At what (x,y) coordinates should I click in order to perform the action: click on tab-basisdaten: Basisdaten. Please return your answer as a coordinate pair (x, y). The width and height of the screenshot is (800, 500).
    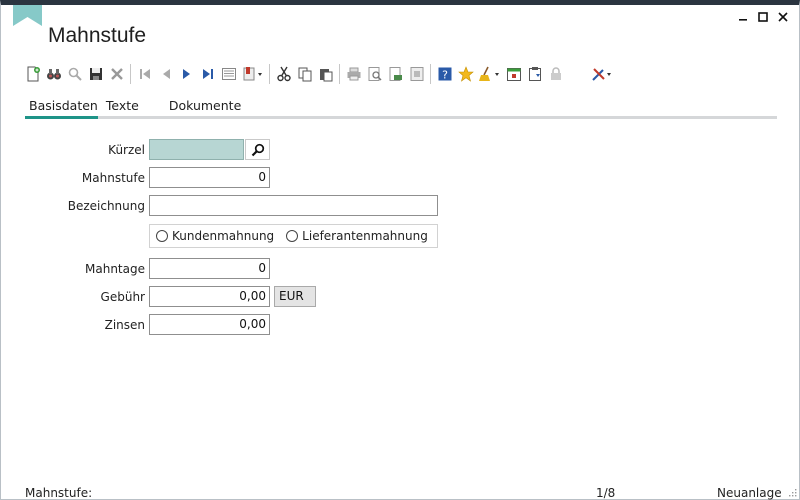
    Looking at the image, I should click on (63, 107).